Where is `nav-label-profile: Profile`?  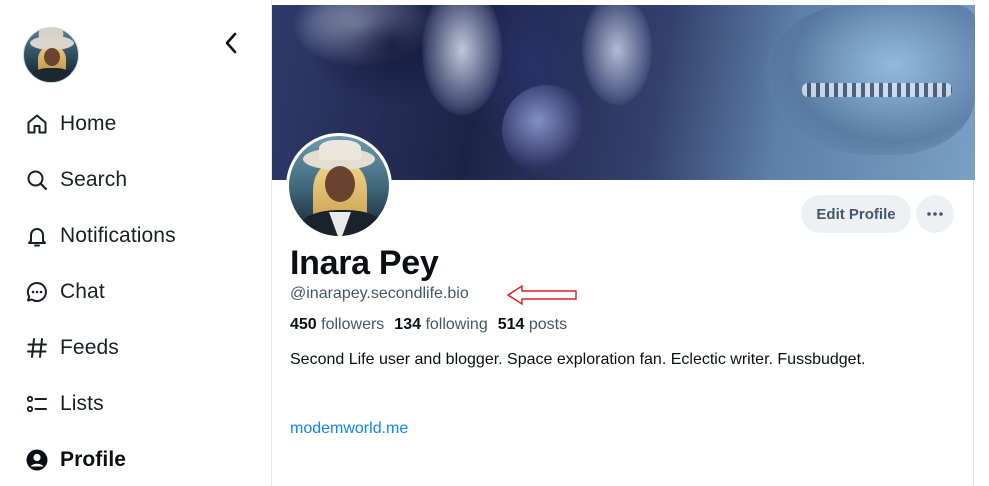
nav-label-profile: Profile is located at coordinates (93, 459).